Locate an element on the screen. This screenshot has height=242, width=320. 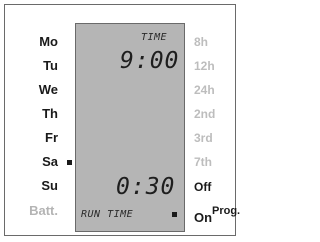
day-label-sunday: Su is located at coordinates (49, 185).